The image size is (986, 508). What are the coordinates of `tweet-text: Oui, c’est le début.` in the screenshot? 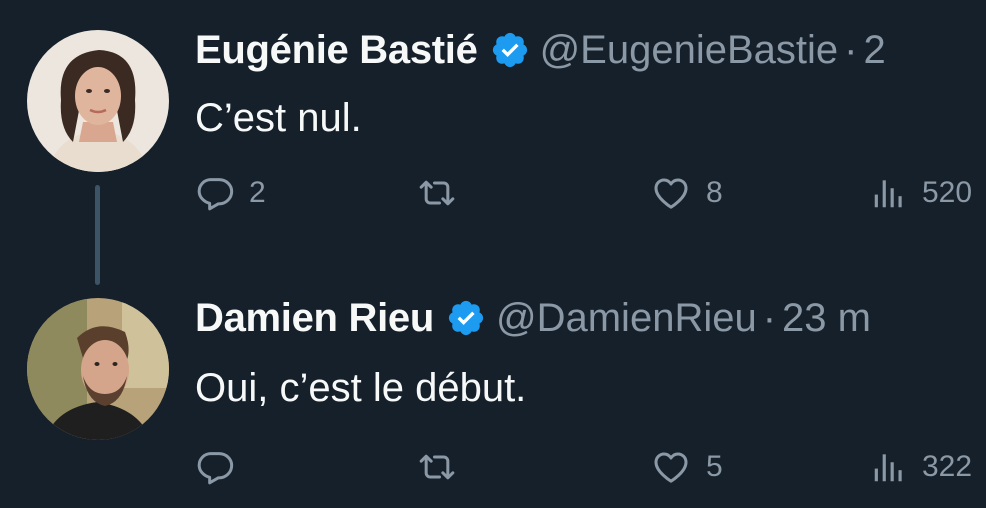 It's located at (361, 388).